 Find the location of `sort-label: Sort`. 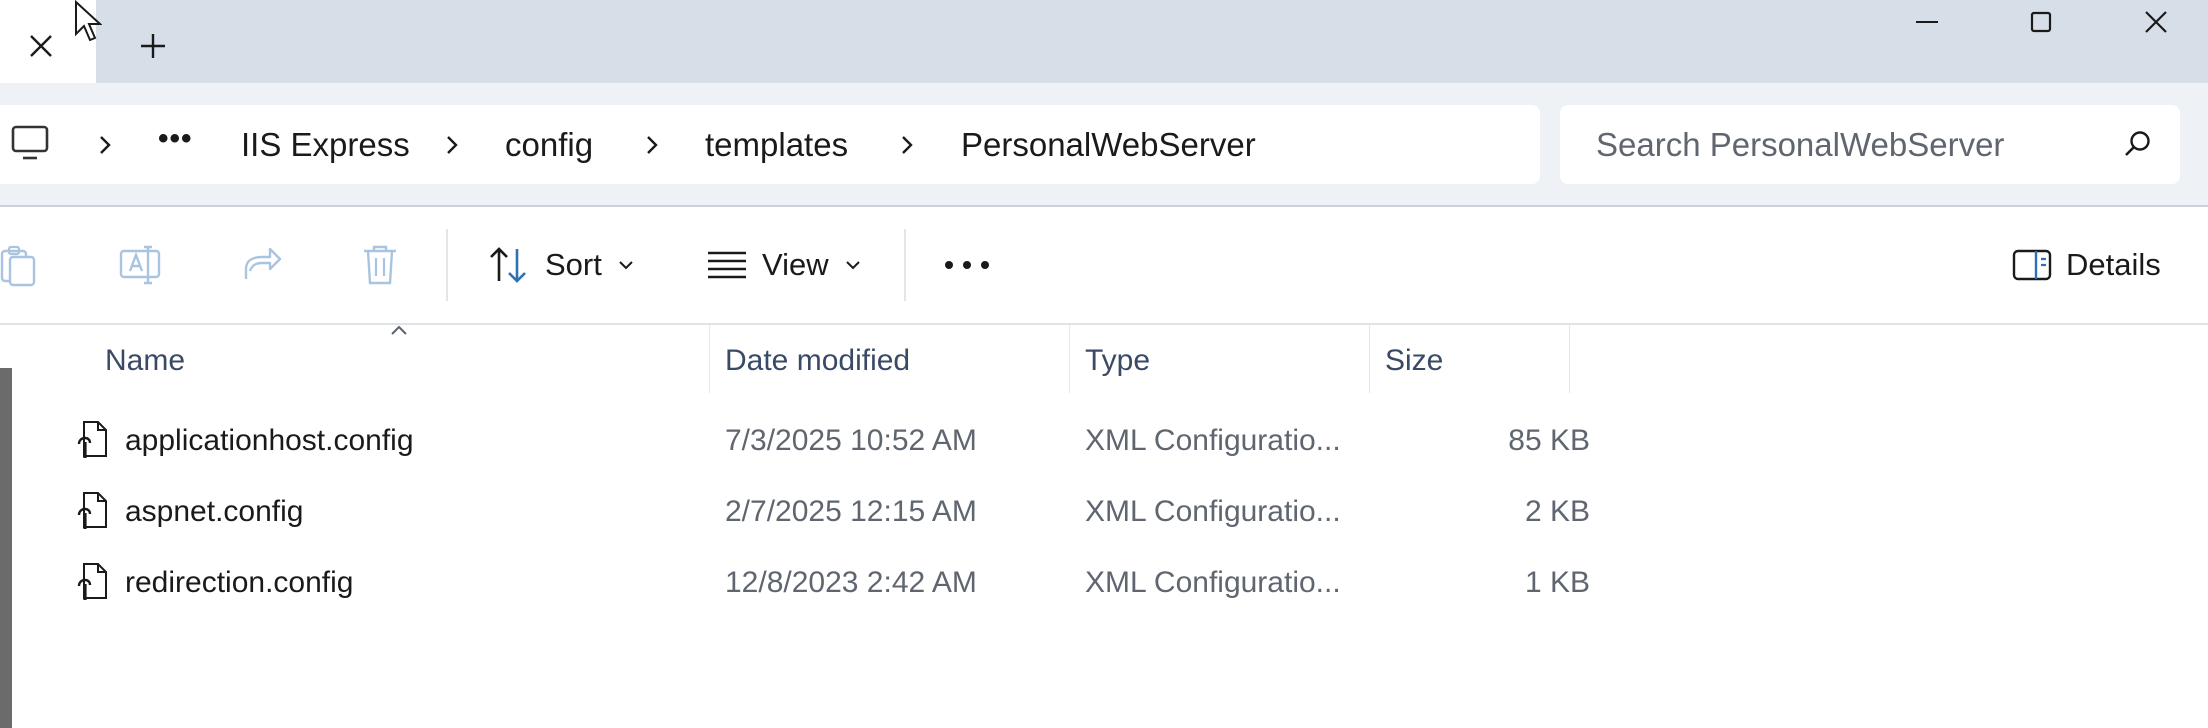

sort-label: Sort is located at coordinates (573, 264).